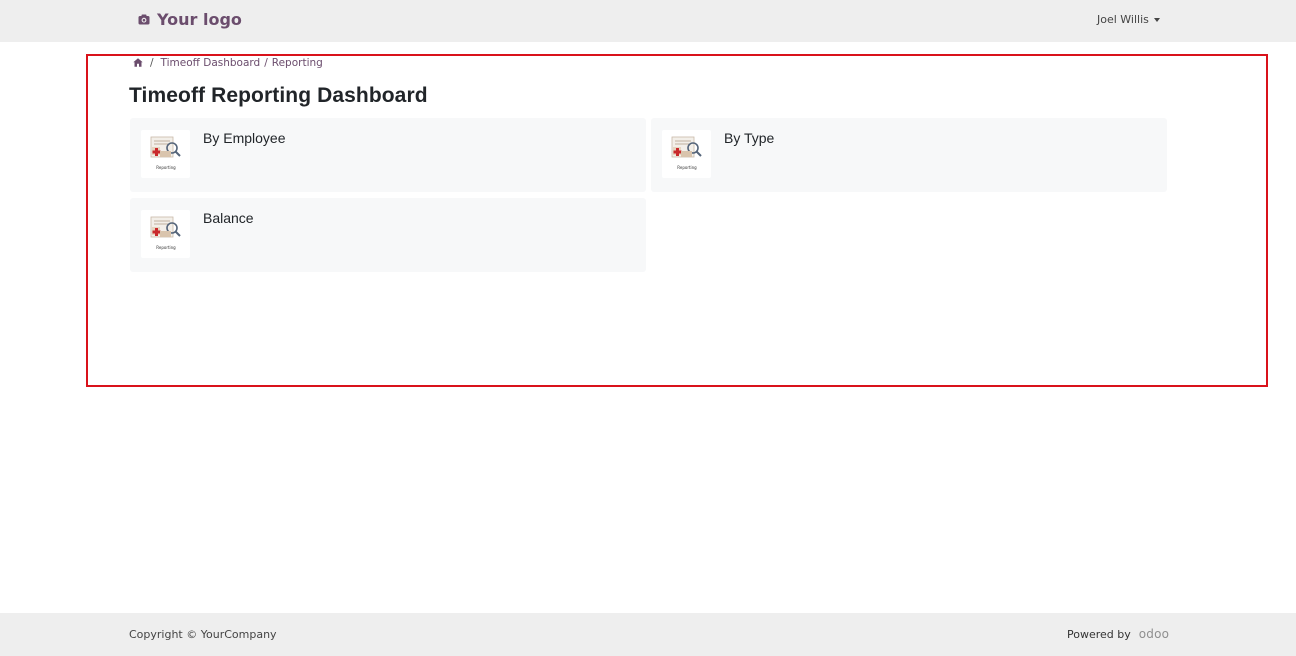 This screenshot has width=1296, height=656. I want to click on caret-down-icon, so click(1156, 19).